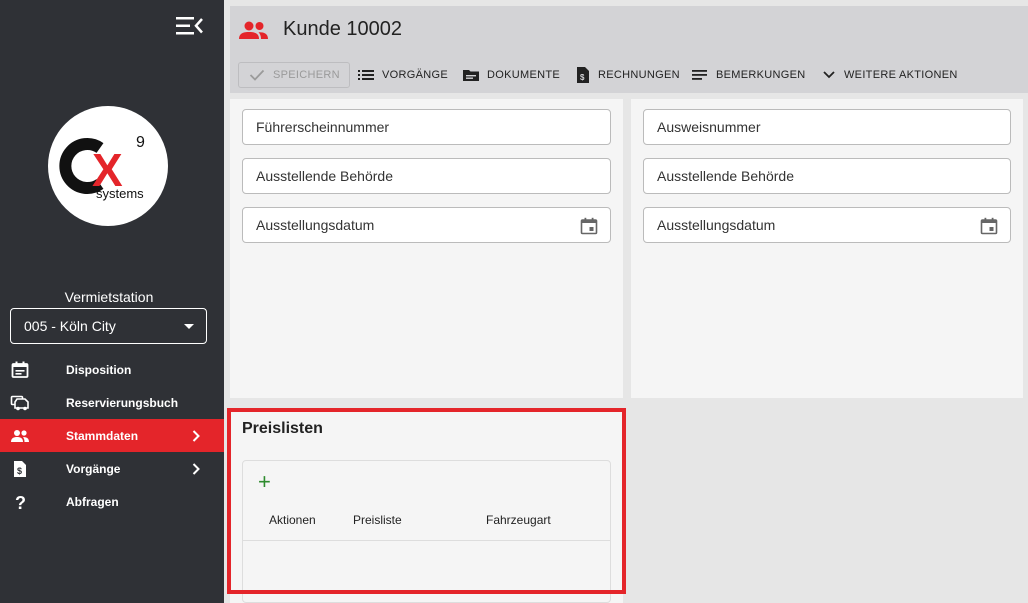  Describe the element at coordinates (102, 435) in the screenshot. I see `sidebar-item-label: Stammdaten` at that location.